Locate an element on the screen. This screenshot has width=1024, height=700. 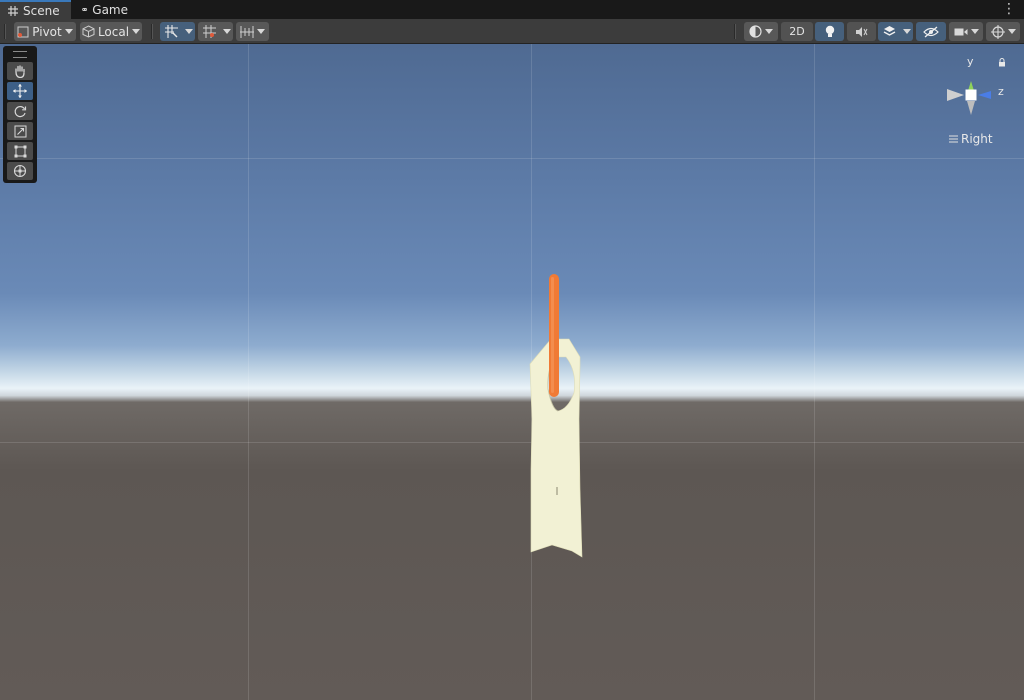
cube-icon is located at coordinates (88, 31).